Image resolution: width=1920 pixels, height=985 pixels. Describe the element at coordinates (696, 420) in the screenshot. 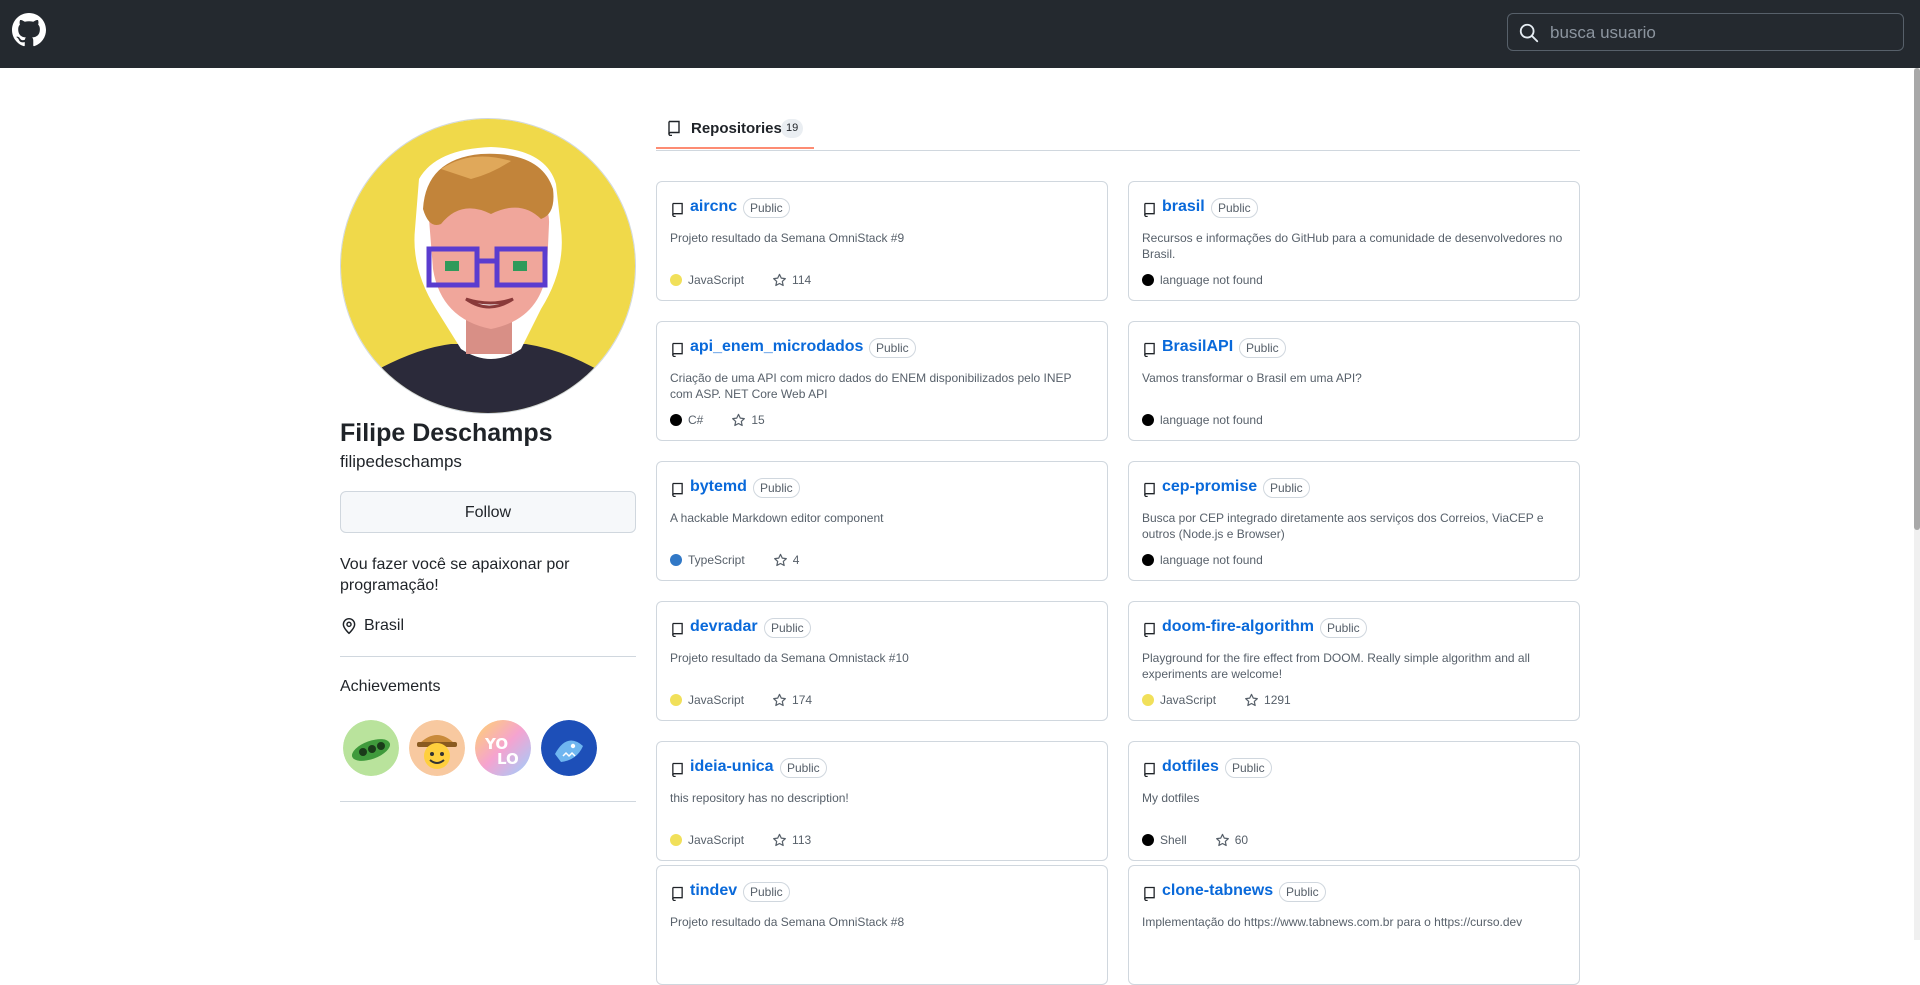

I see `repo-language: C#` at that location.